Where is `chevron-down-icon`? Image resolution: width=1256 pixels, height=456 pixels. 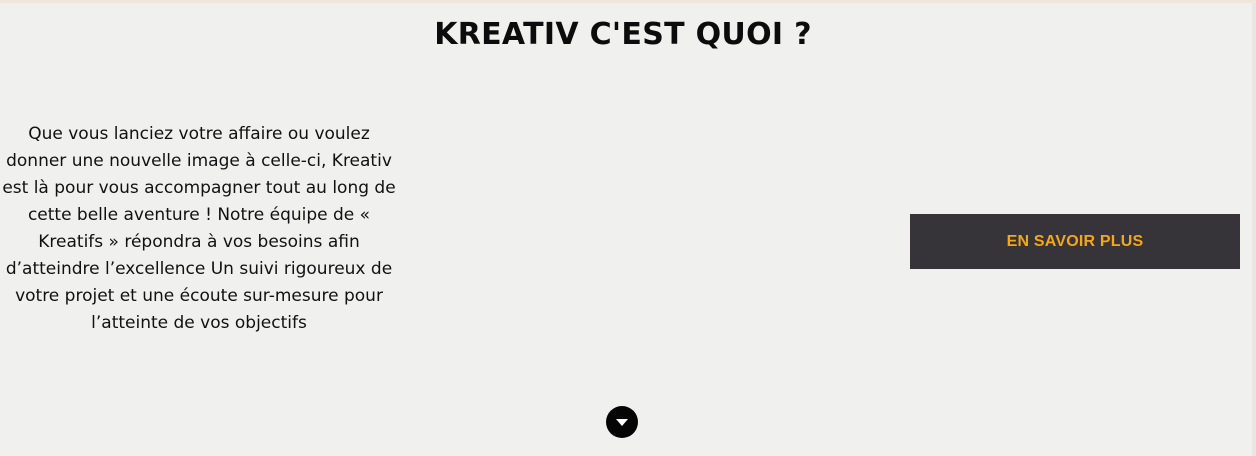 chevron-down-icon is located at coordinates (622, 422).